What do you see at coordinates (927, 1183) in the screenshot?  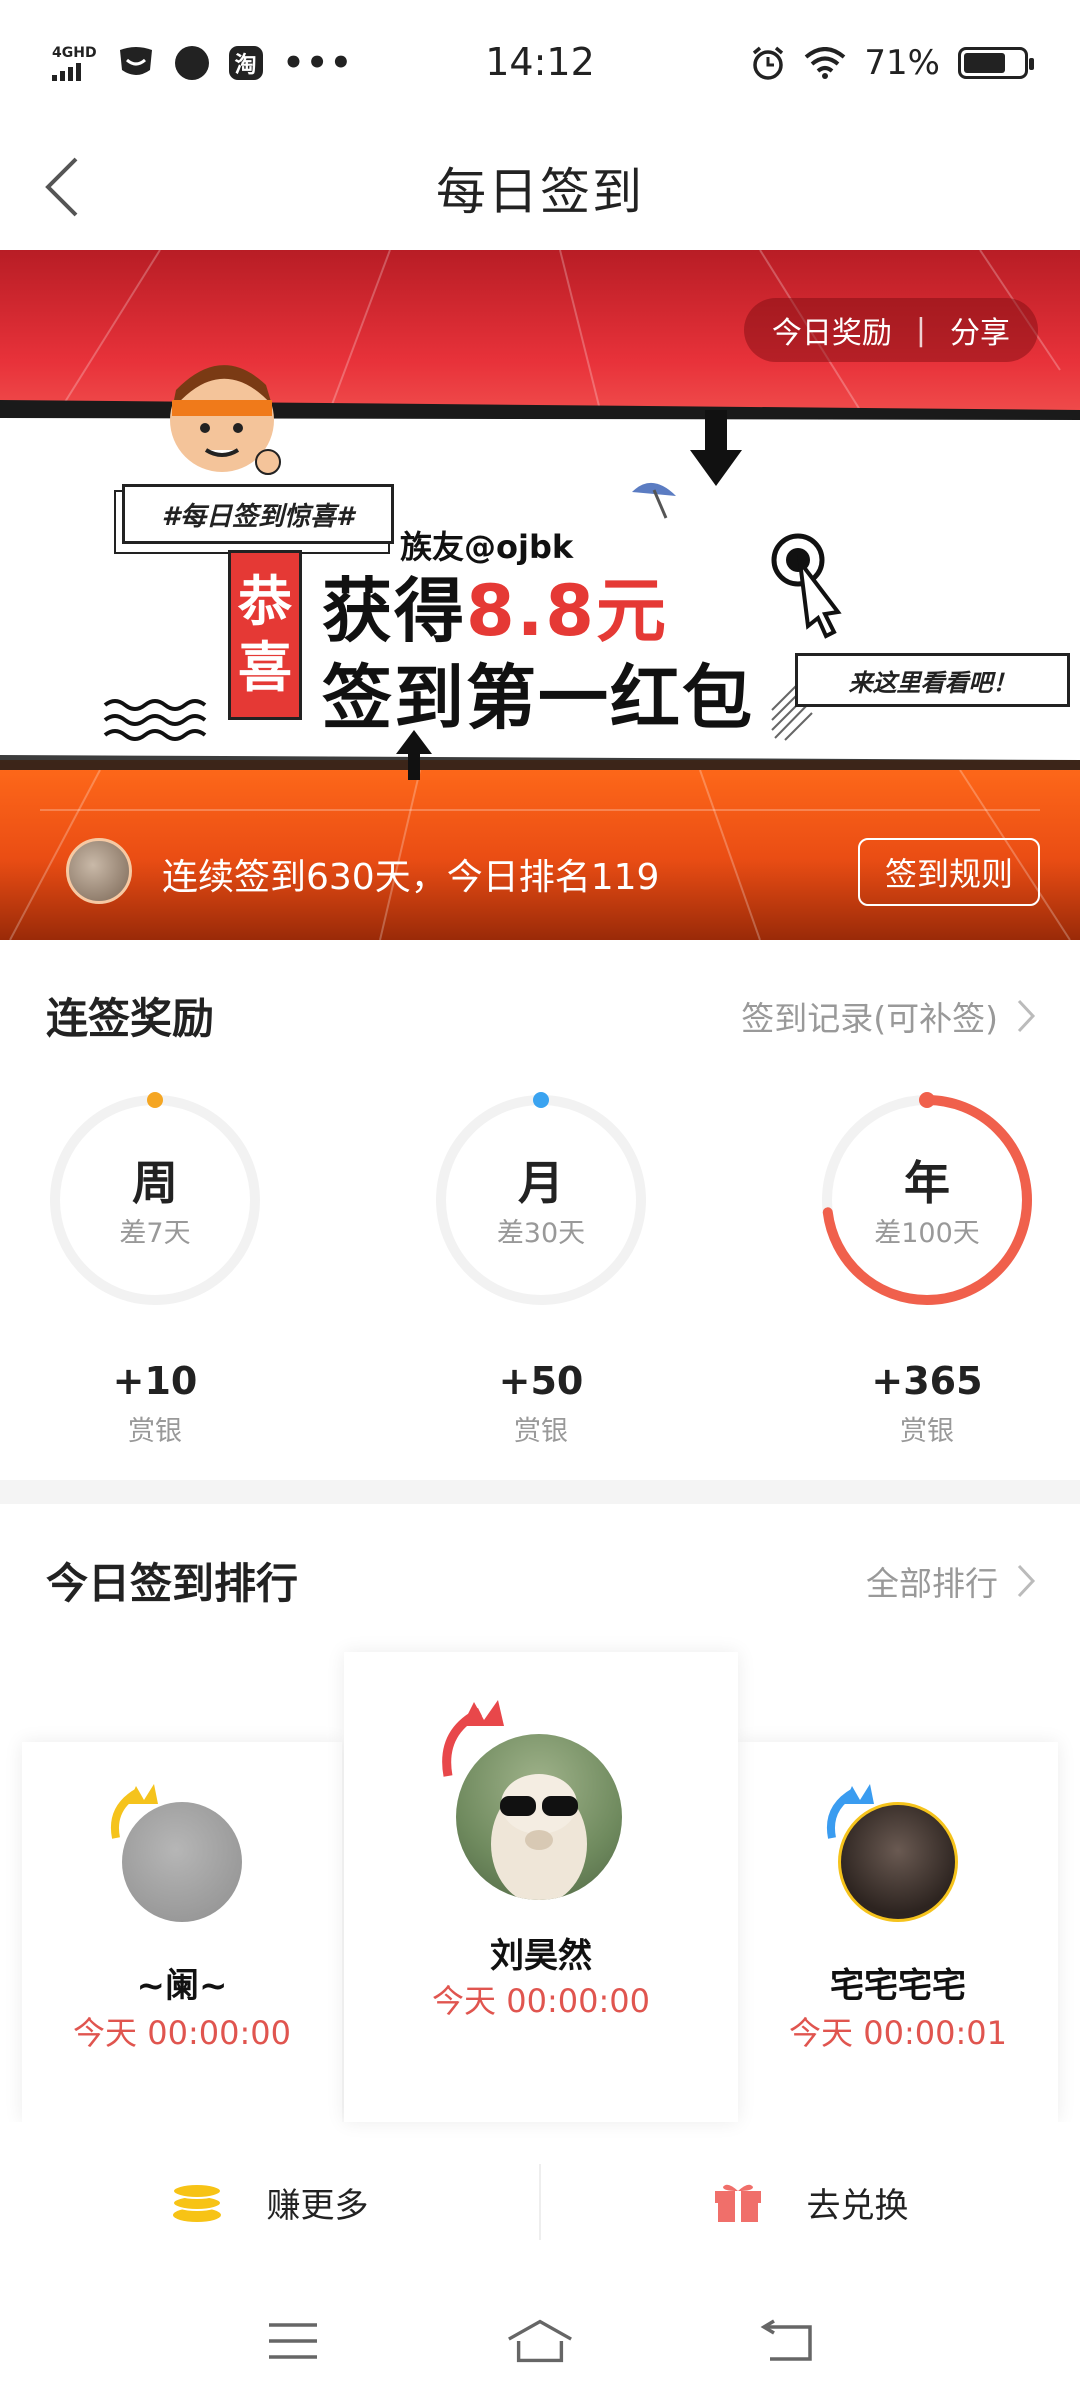 I see `ring-period-label: 年` at bounding box center [927, 1183].